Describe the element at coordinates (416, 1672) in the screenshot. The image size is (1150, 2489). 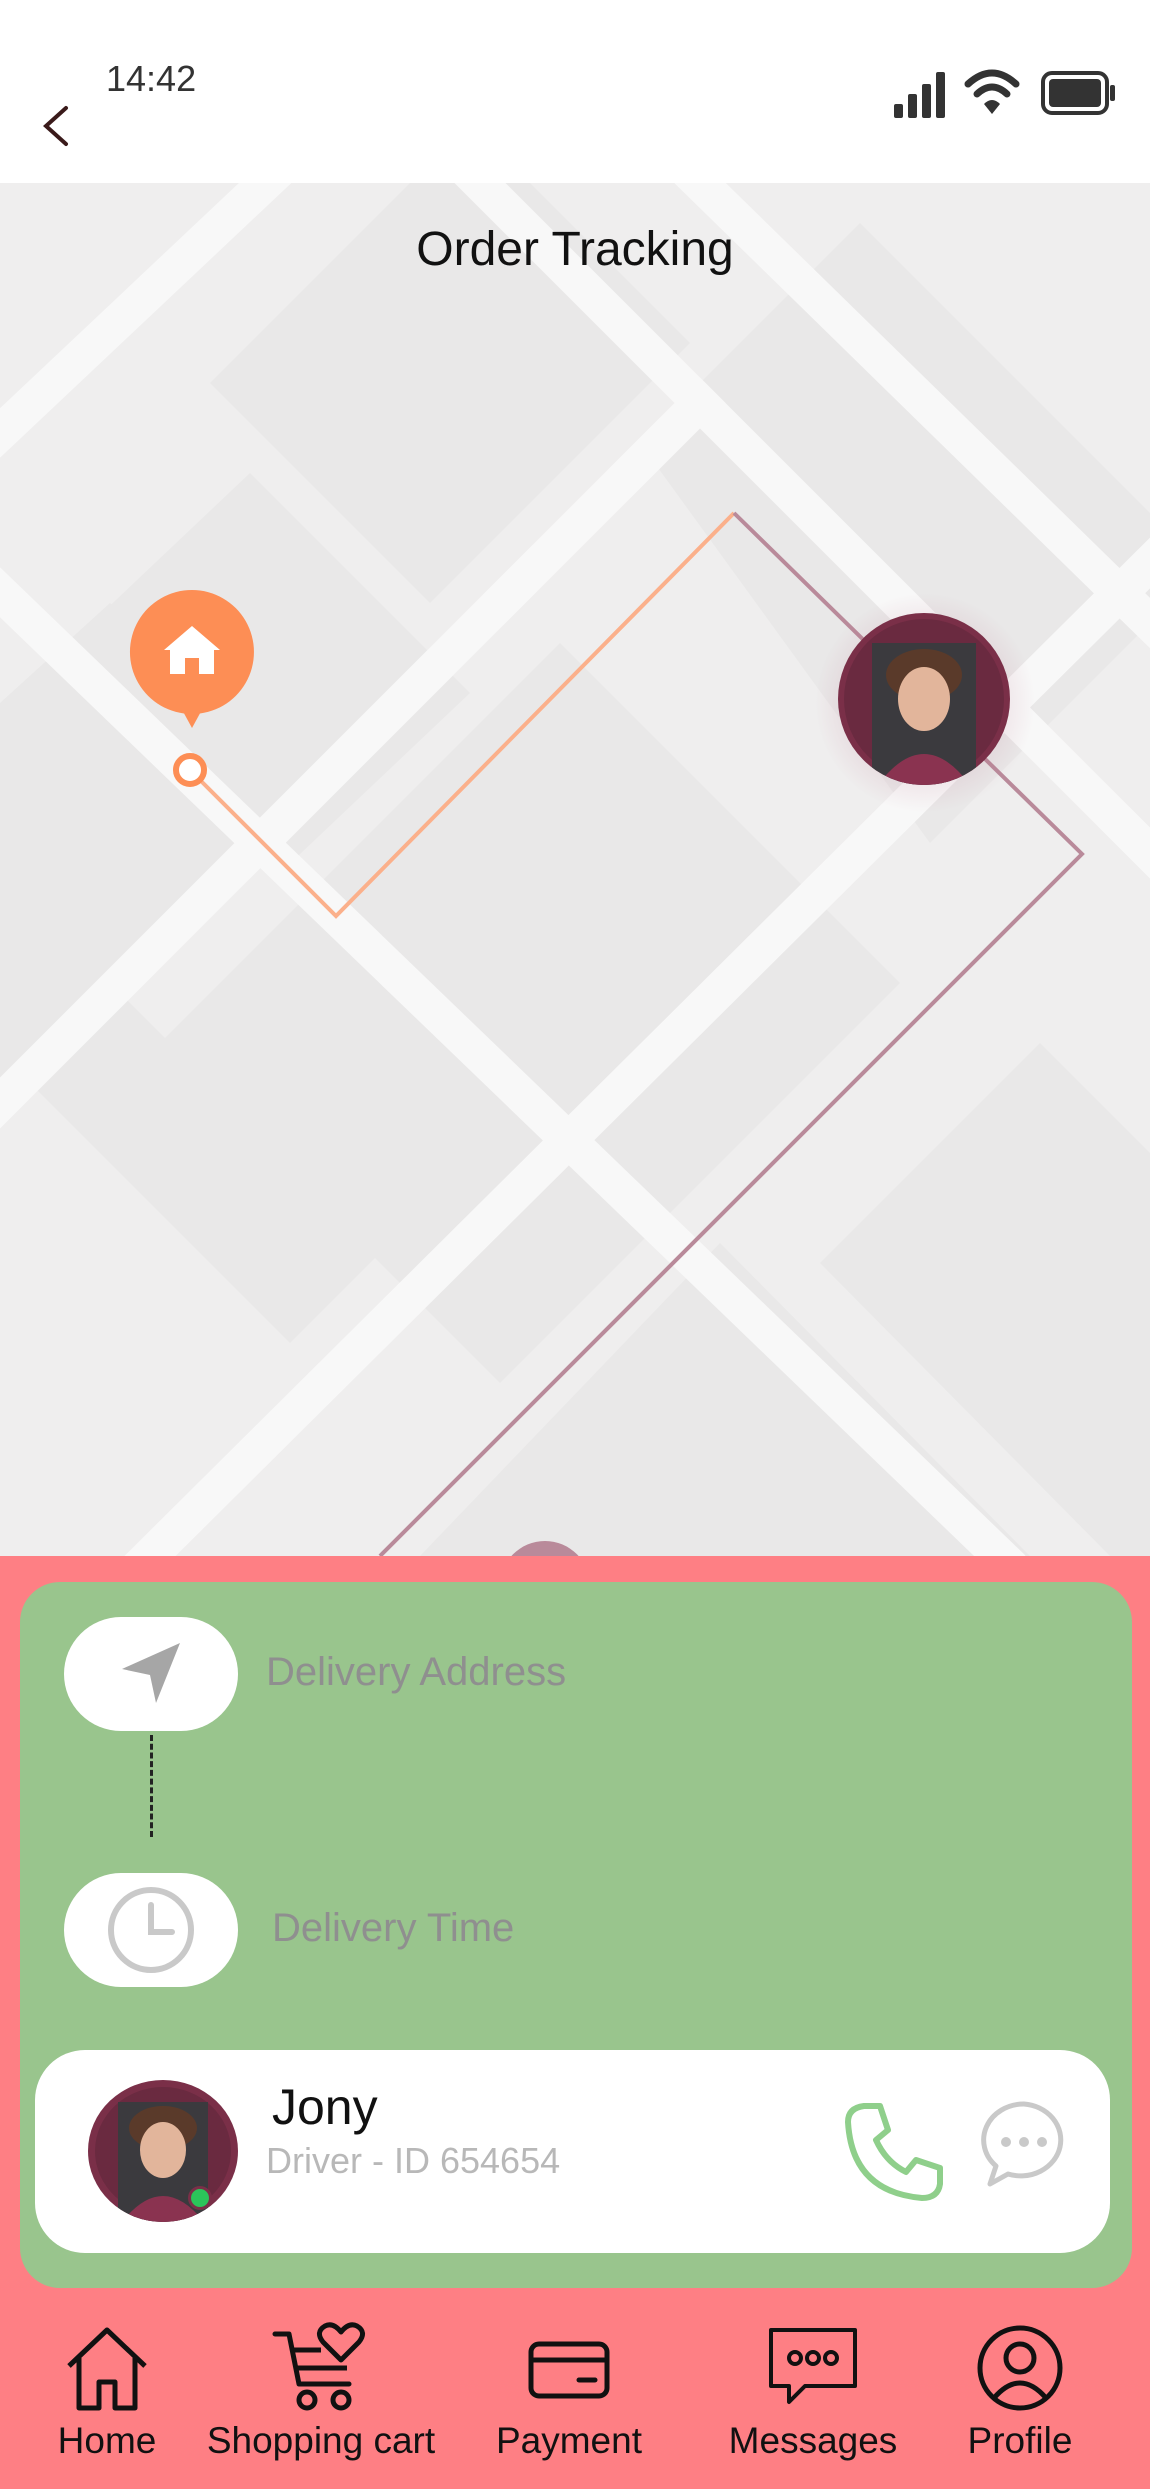
I see `delivery-address-label: Delivery Address` at that location.